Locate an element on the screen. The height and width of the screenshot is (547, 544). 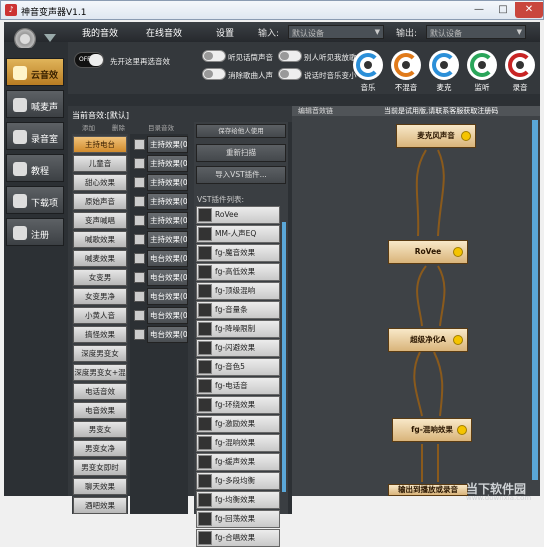
my-effect-row: 电台效果(04) is located at coordinates (160, 315).